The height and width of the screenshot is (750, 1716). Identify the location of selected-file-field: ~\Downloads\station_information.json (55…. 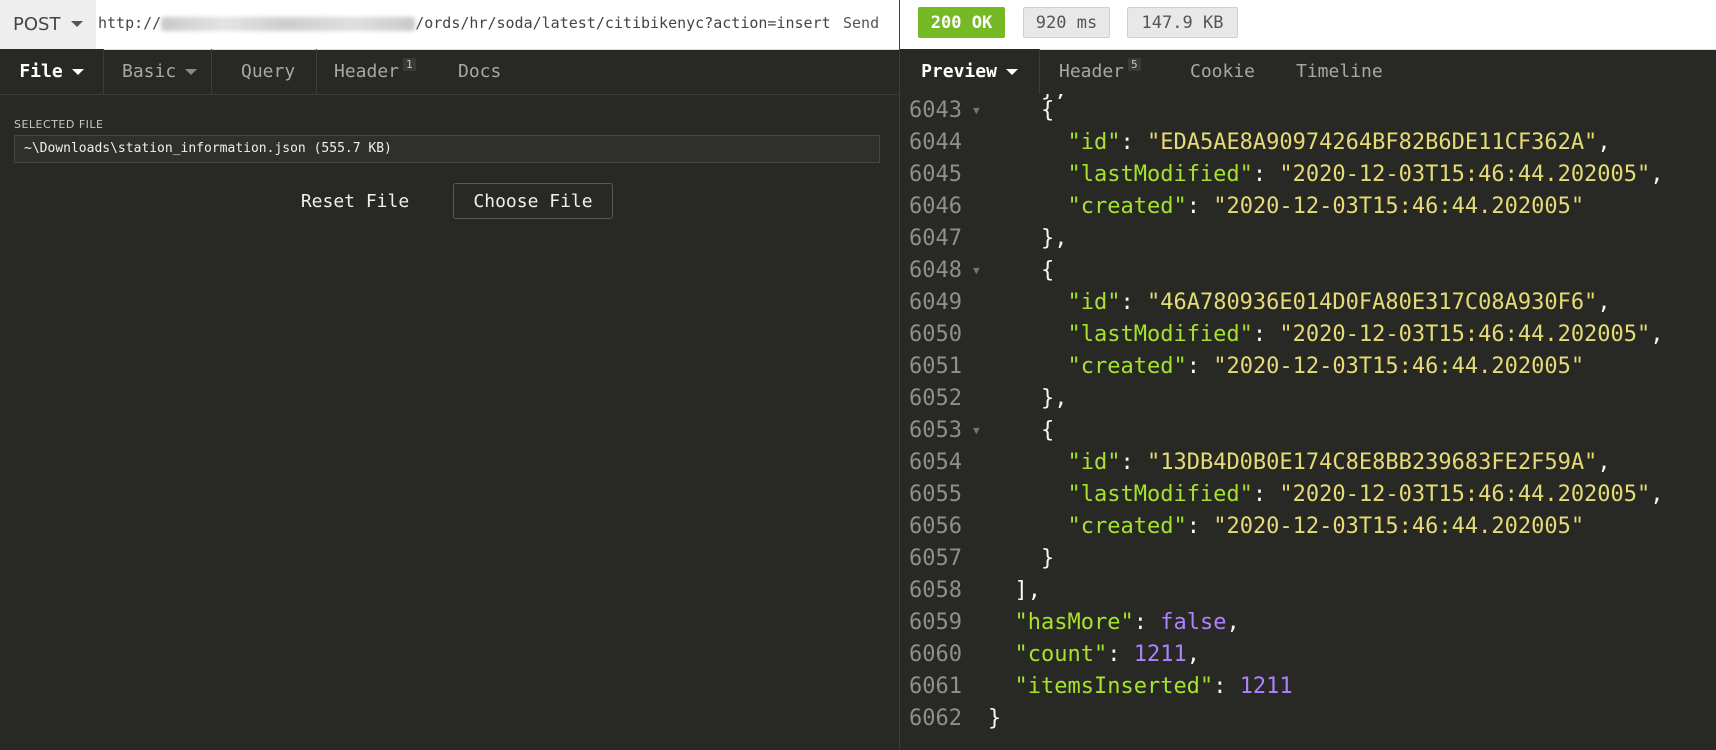
(447, 149).